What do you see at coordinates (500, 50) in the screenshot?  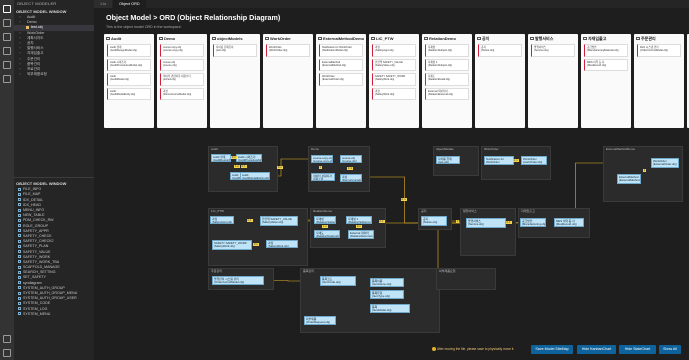 I see `kanban-card: 공지 (Notice.obj)` at bounding box center [500, 50].